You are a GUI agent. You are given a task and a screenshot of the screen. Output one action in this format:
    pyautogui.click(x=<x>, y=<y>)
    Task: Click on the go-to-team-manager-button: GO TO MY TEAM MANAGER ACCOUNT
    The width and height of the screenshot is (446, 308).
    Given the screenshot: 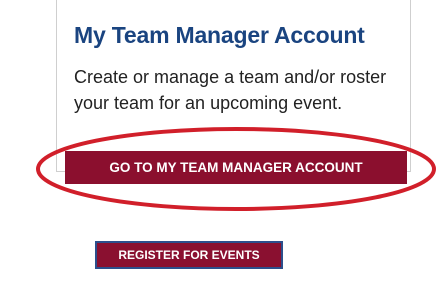 What is the action you would take?
    pyautogui.click(x=236, y=167)
    